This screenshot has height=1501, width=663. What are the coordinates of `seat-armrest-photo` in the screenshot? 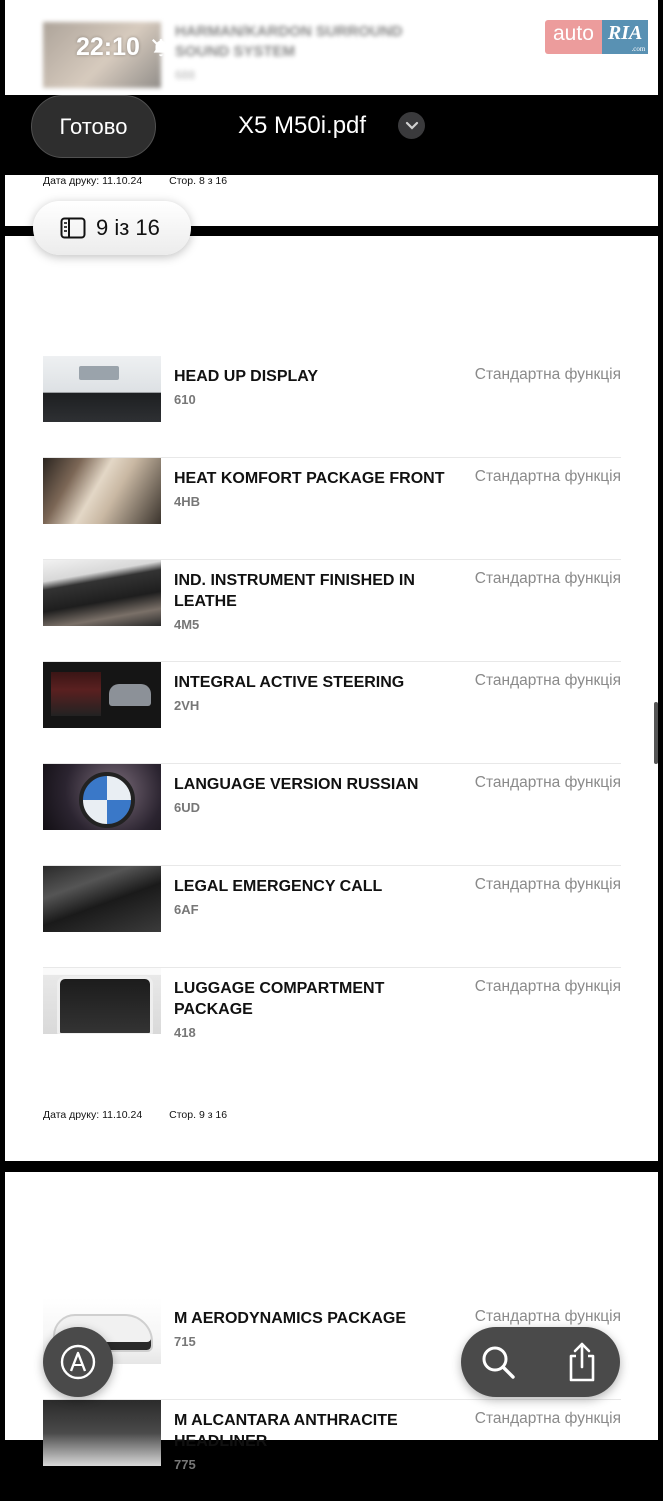 It's located at (102, 491).